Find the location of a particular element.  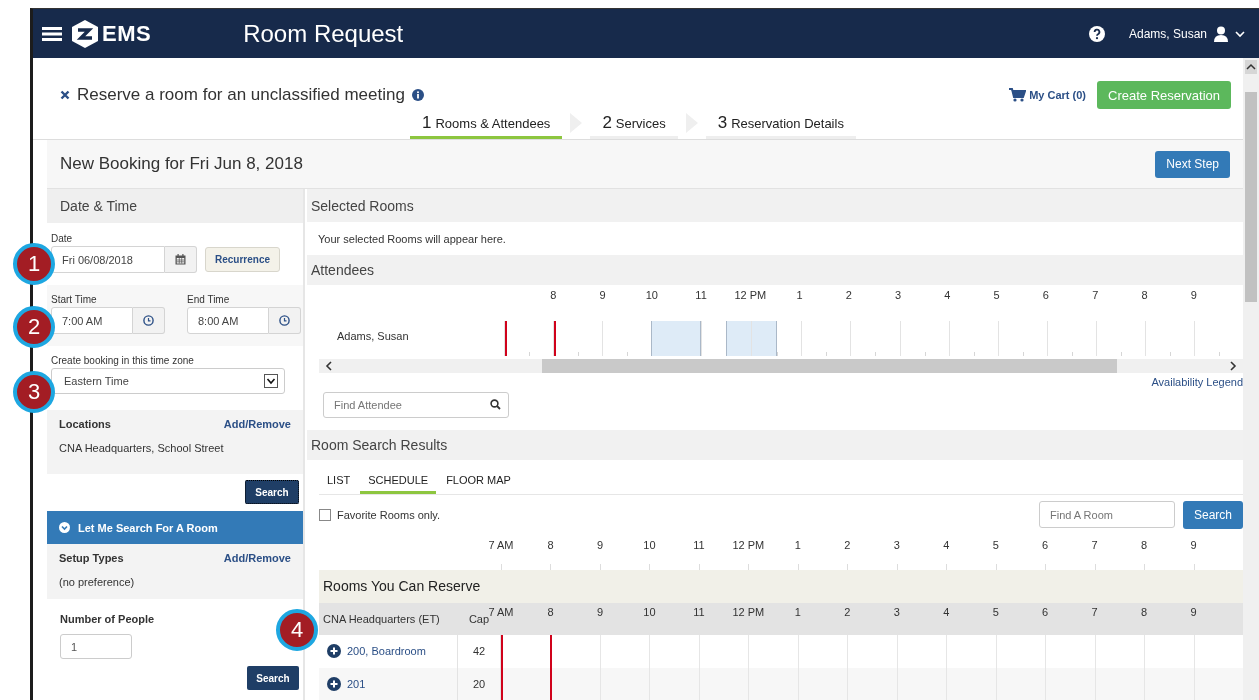

field-label: Create booking in this time zone is located at coordinates (123, 360).